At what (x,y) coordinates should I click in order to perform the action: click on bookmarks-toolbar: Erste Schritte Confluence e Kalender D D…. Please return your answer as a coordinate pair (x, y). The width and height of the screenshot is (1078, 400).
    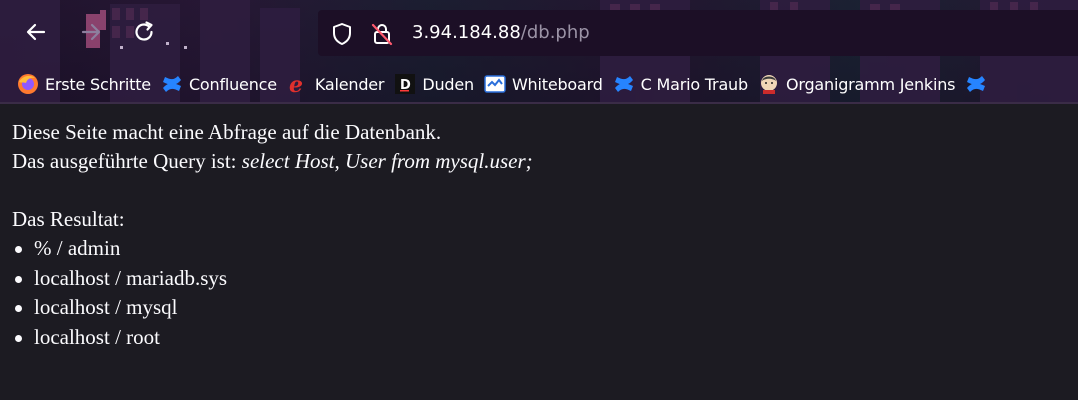
    Looking at the image, I should click on (539, 84).